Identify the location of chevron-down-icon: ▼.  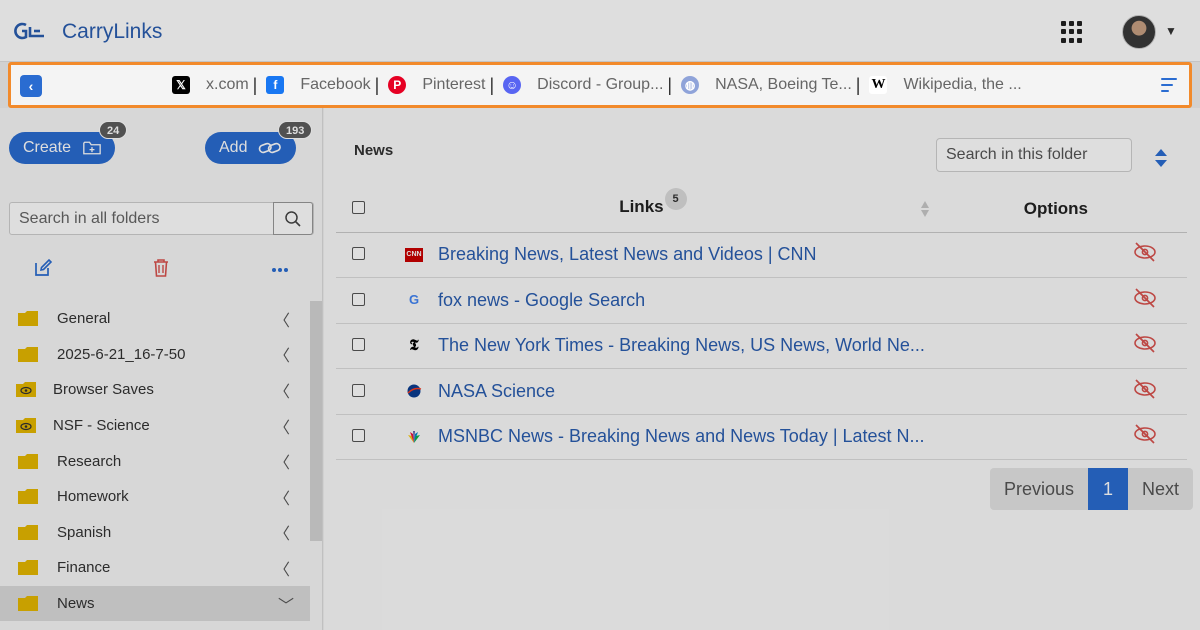
(1171, 31).